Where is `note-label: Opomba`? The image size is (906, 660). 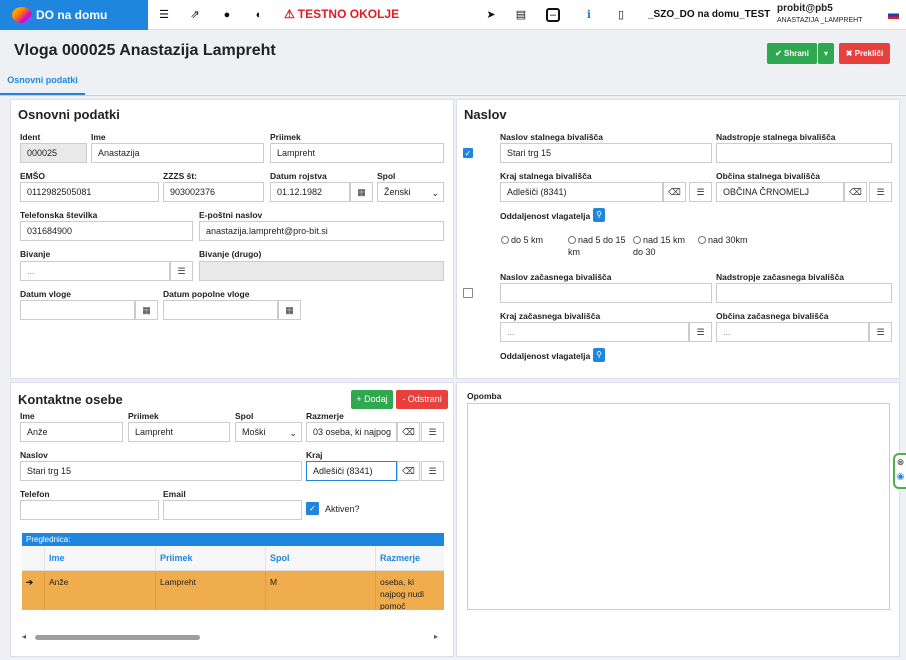
note-label: Opomba is located at coordinates (484, 396).